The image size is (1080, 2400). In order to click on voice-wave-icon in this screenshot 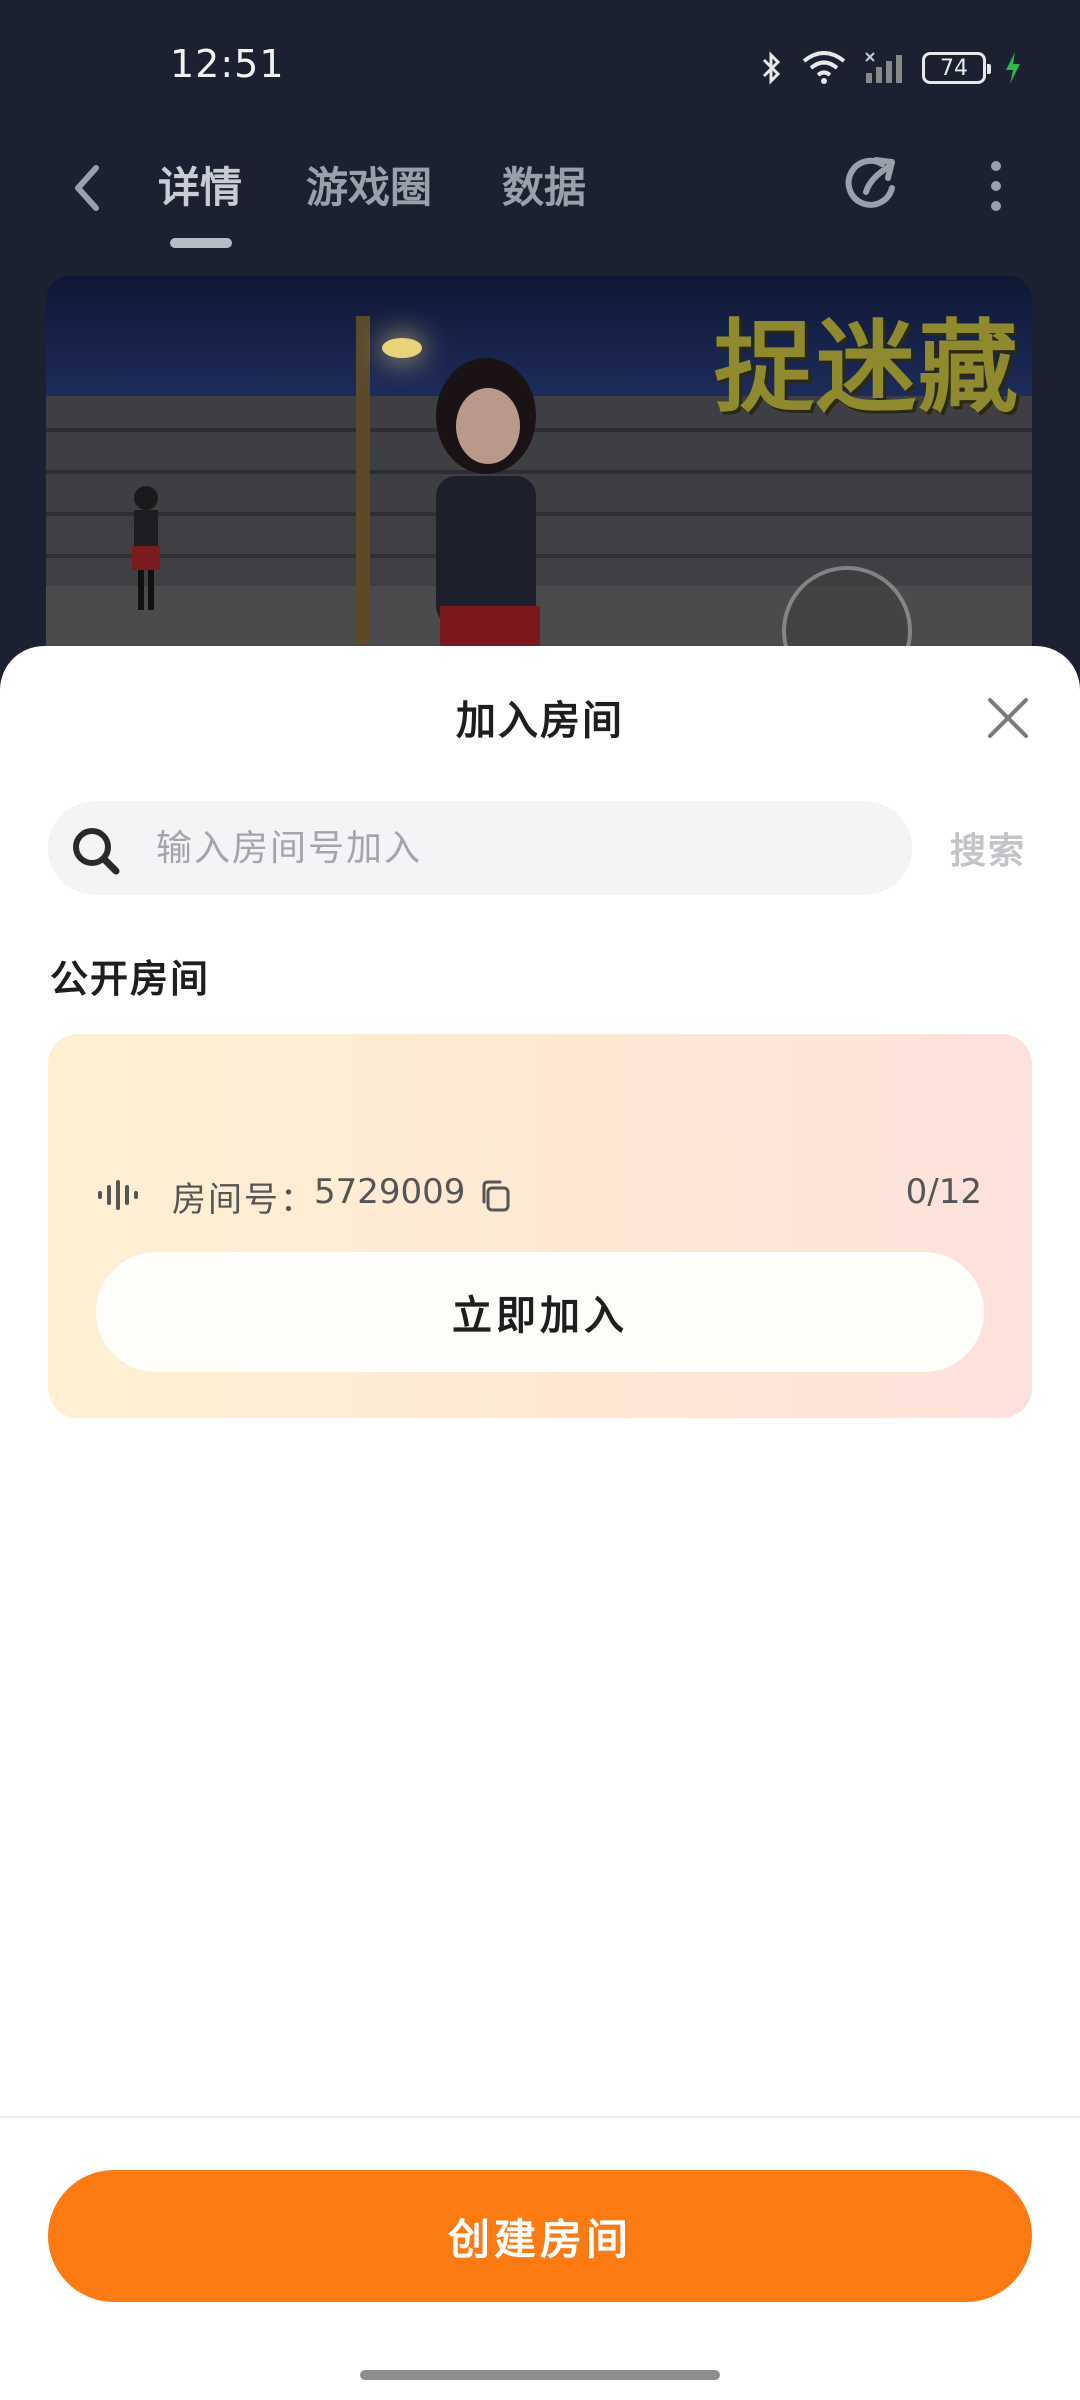, I will do `click(118, 1195)`.